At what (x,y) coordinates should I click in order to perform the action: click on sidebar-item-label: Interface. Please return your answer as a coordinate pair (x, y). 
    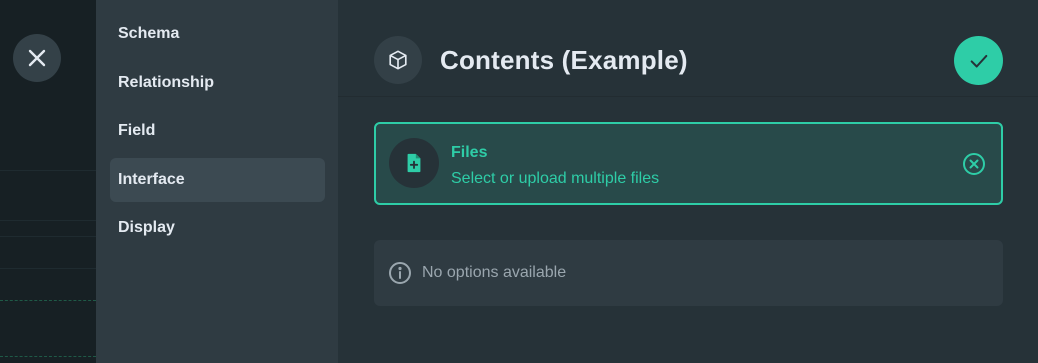
    Looking at the image, I should click on (151, 179).